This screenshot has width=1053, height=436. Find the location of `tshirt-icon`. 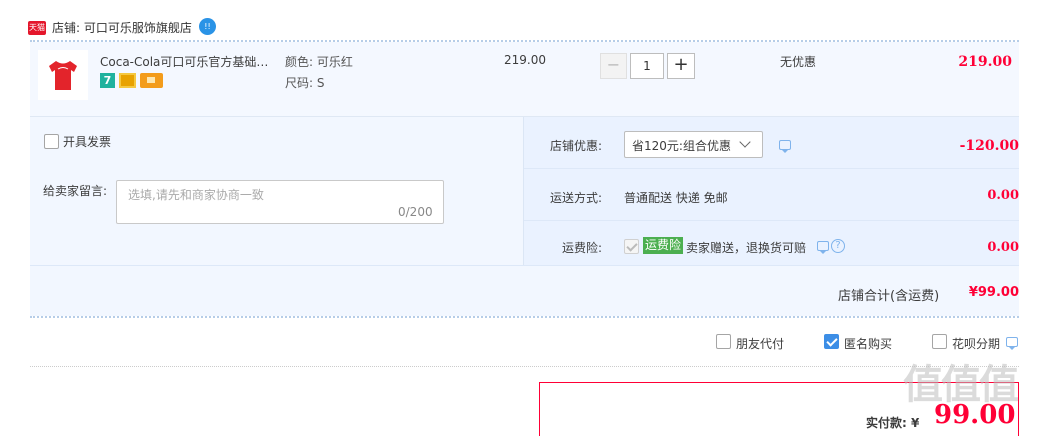

tshirt-icon is located at coordinates (63, 75).